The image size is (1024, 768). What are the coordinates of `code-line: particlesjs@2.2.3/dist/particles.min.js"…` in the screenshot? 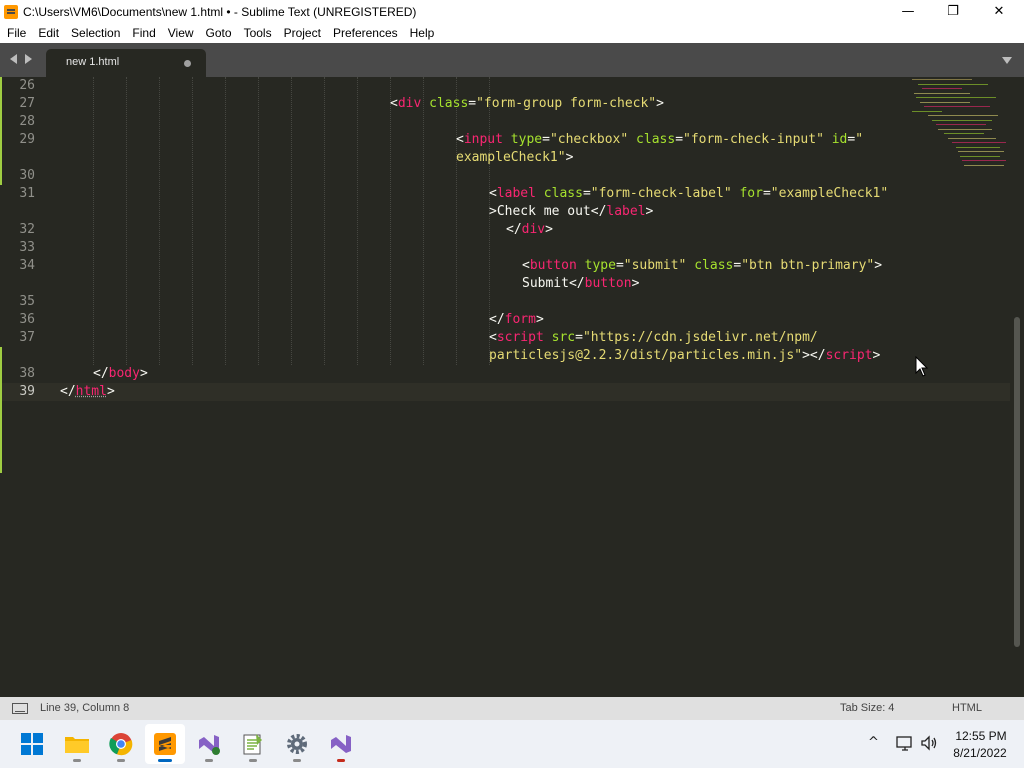 It's located at (684, 356).